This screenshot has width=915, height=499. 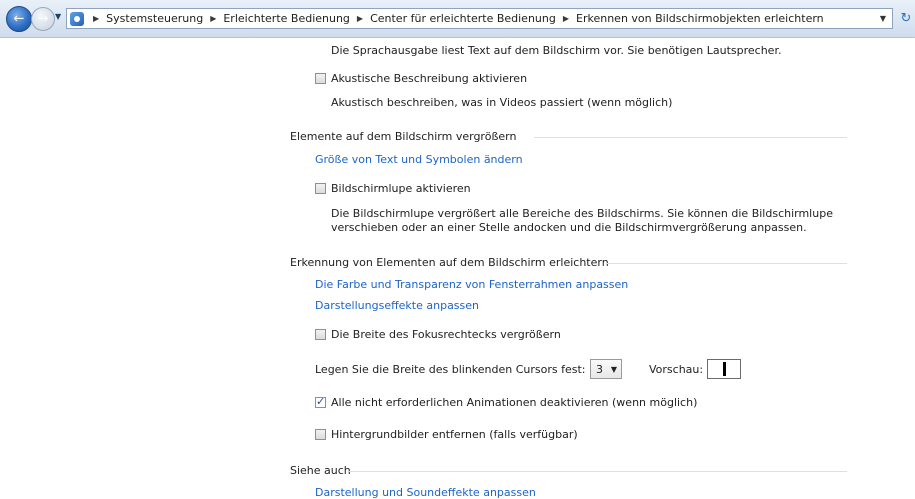 I want to click on breadcrumb-item: Center für erleichterte Bedienung, so click(x=463, y=18).